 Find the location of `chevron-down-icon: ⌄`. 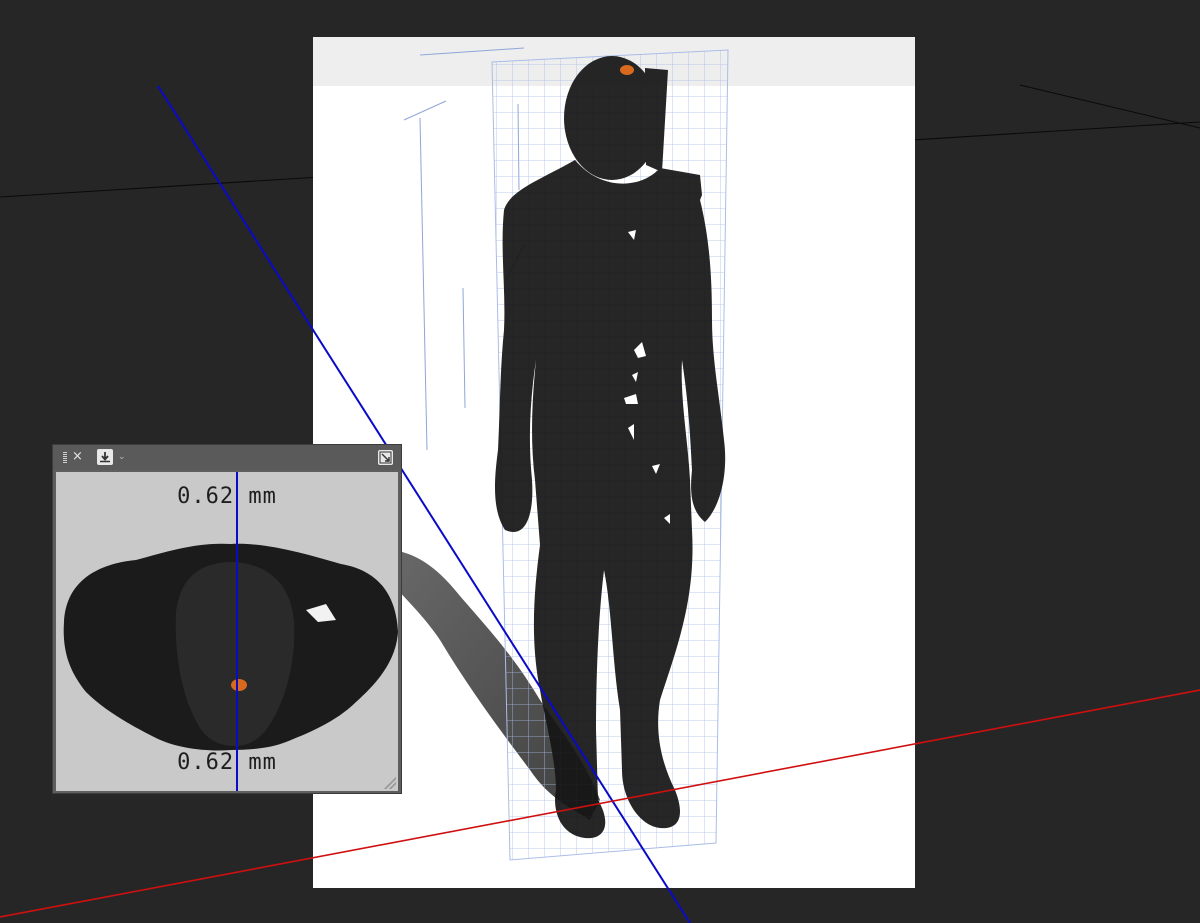

chevron-down-icon: ⌄ is located at coordinates (122, 457).